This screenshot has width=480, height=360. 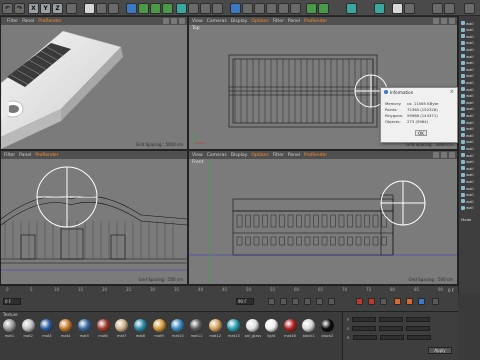 I want to click on attributes-mode-label: Mode, so click(x=470, y=219).